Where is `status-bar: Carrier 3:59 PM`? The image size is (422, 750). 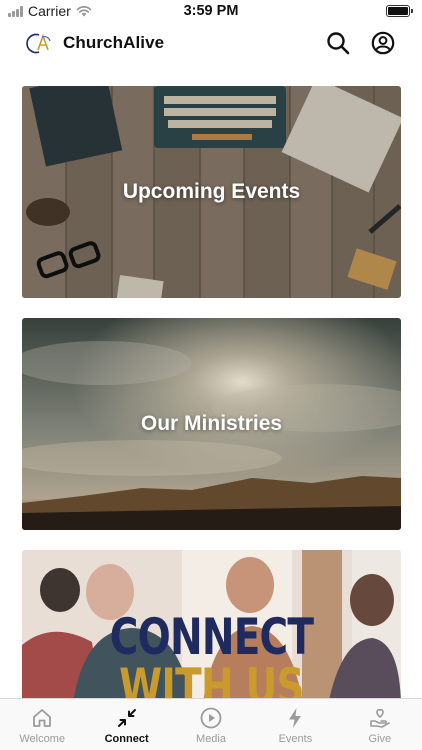
status-bar: Carrier 3:59 PM is located at coordinates (211, 11).